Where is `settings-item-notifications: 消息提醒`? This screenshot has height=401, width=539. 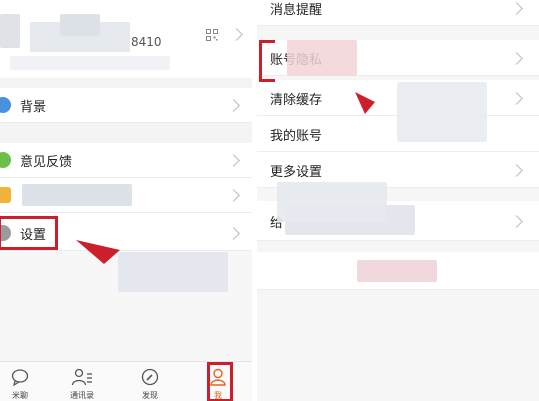 settings-item-notifications: 消息提醒 is located at coordinates (398, 13).